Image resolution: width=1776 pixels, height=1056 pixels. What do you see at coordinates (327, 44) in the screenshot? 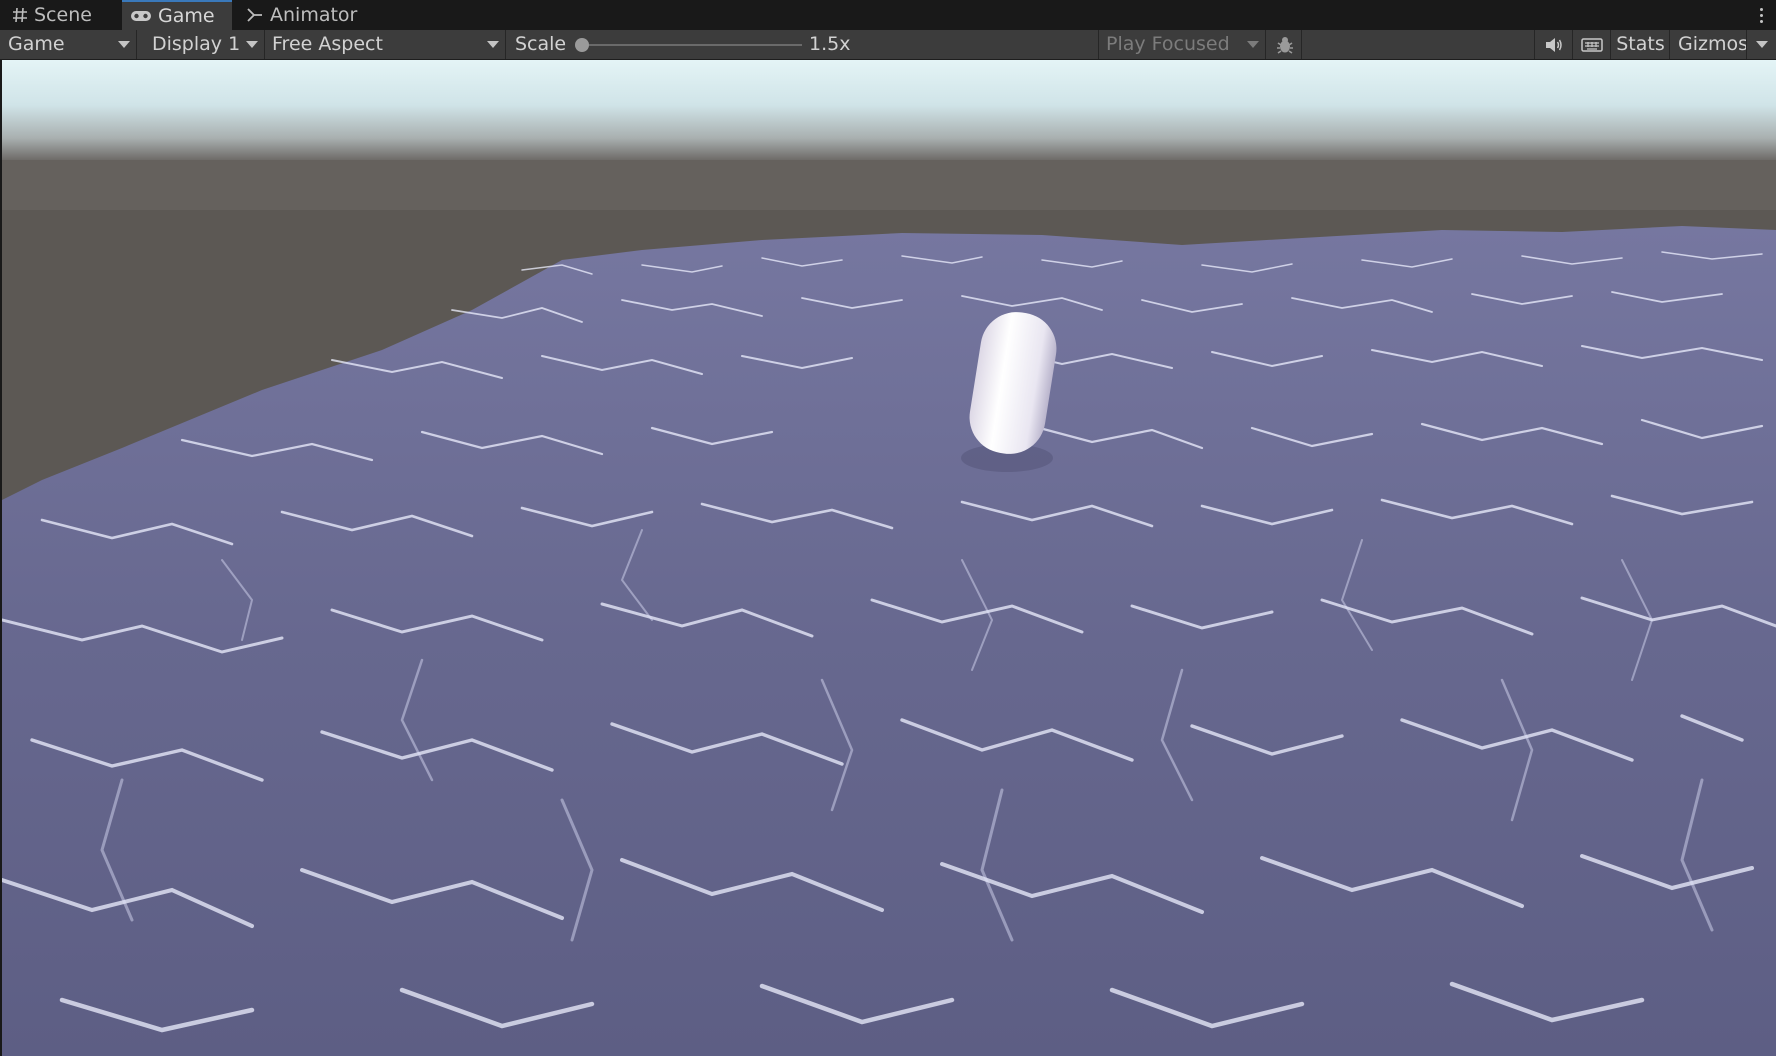
I see `aspect-label: Free Aspect` at bounding box center [327, 44].